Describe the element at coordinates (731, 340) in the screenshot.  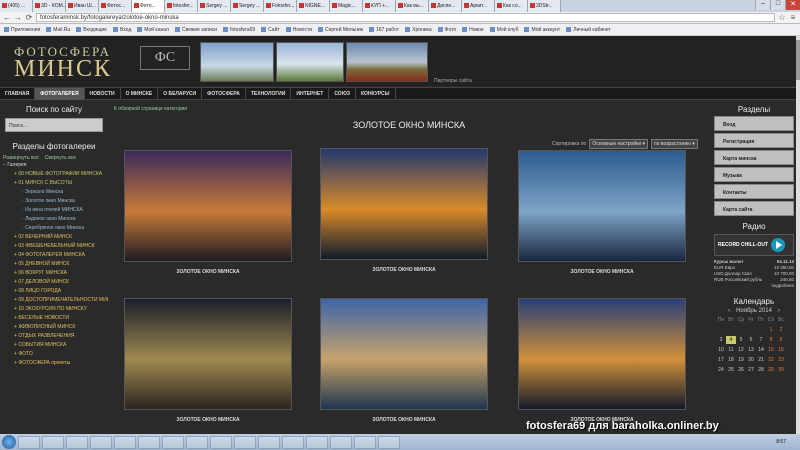
I see `calendar-day: 4` at that location.